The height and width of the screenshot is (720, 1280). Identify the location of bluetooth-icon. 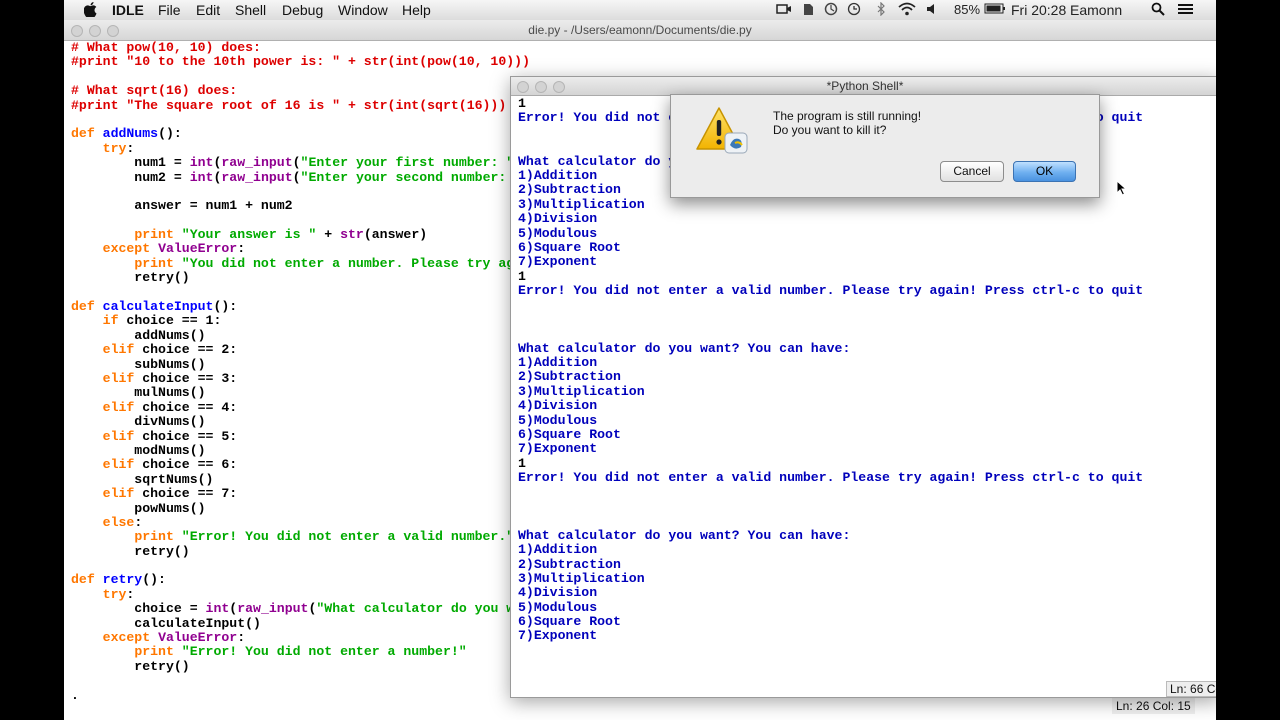
(881, 10).